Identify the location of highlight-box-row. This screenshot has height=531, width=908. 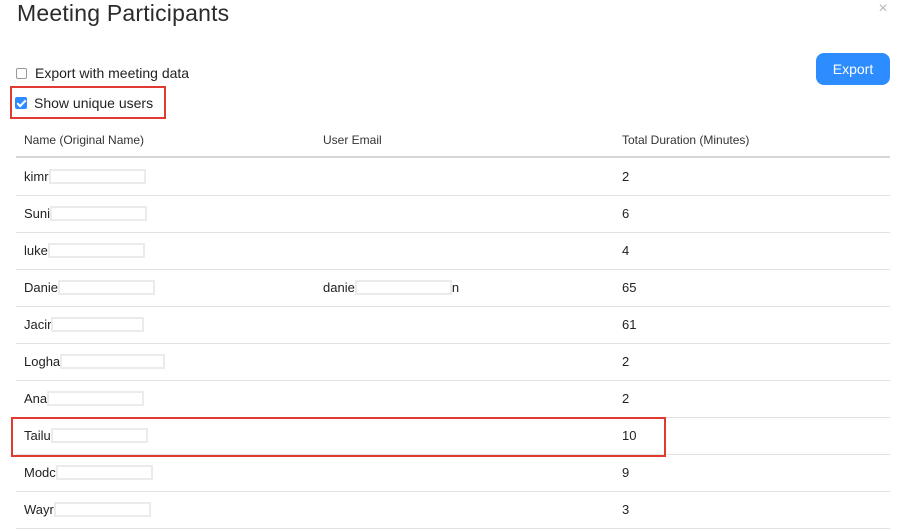
(338, 437).